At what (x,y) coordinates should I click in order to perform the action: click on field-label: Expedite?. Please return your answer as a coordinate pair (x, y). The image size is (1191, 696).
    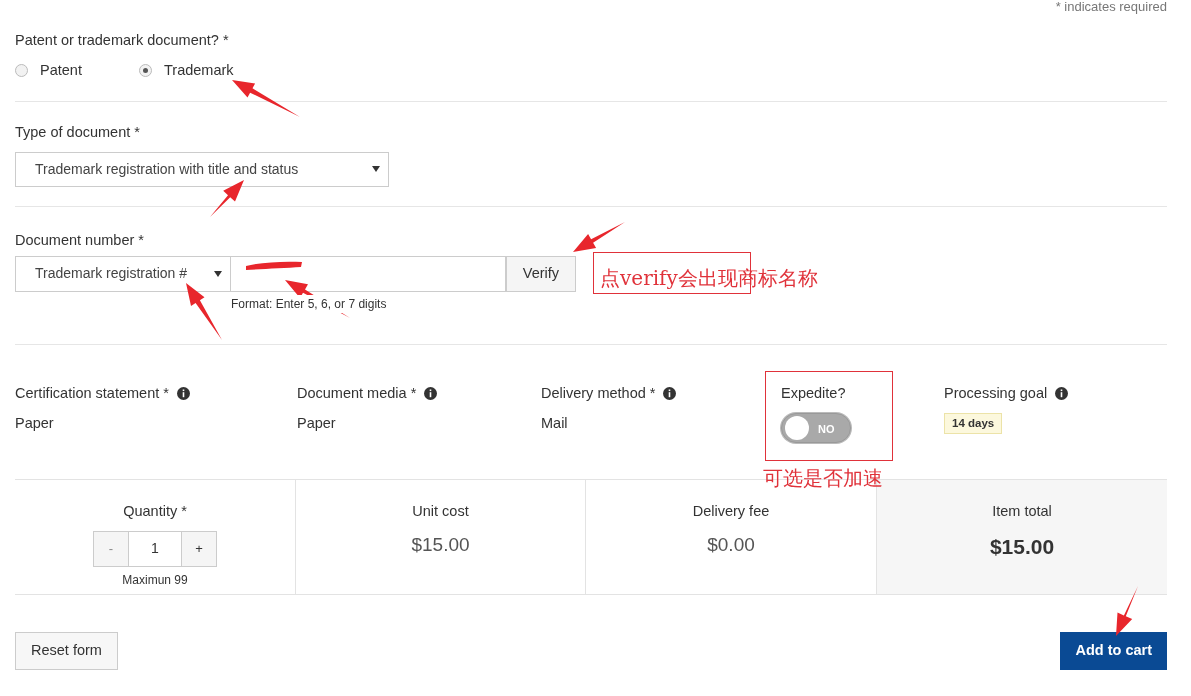
    Looking at the image, I should click on (813, 393).